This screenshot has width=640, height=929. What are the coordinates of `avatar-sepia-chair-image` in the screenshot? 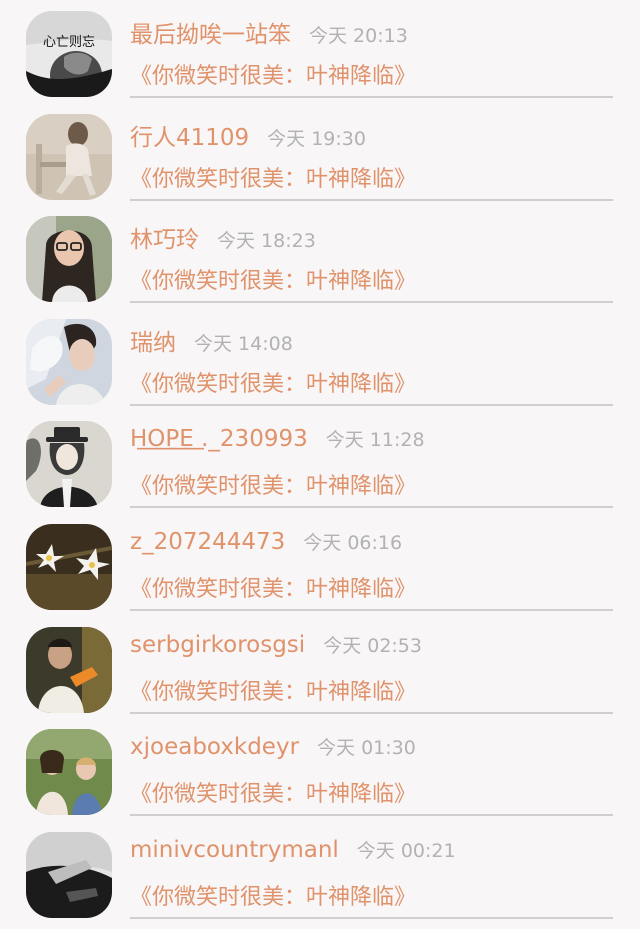 It's located at (69, 156).